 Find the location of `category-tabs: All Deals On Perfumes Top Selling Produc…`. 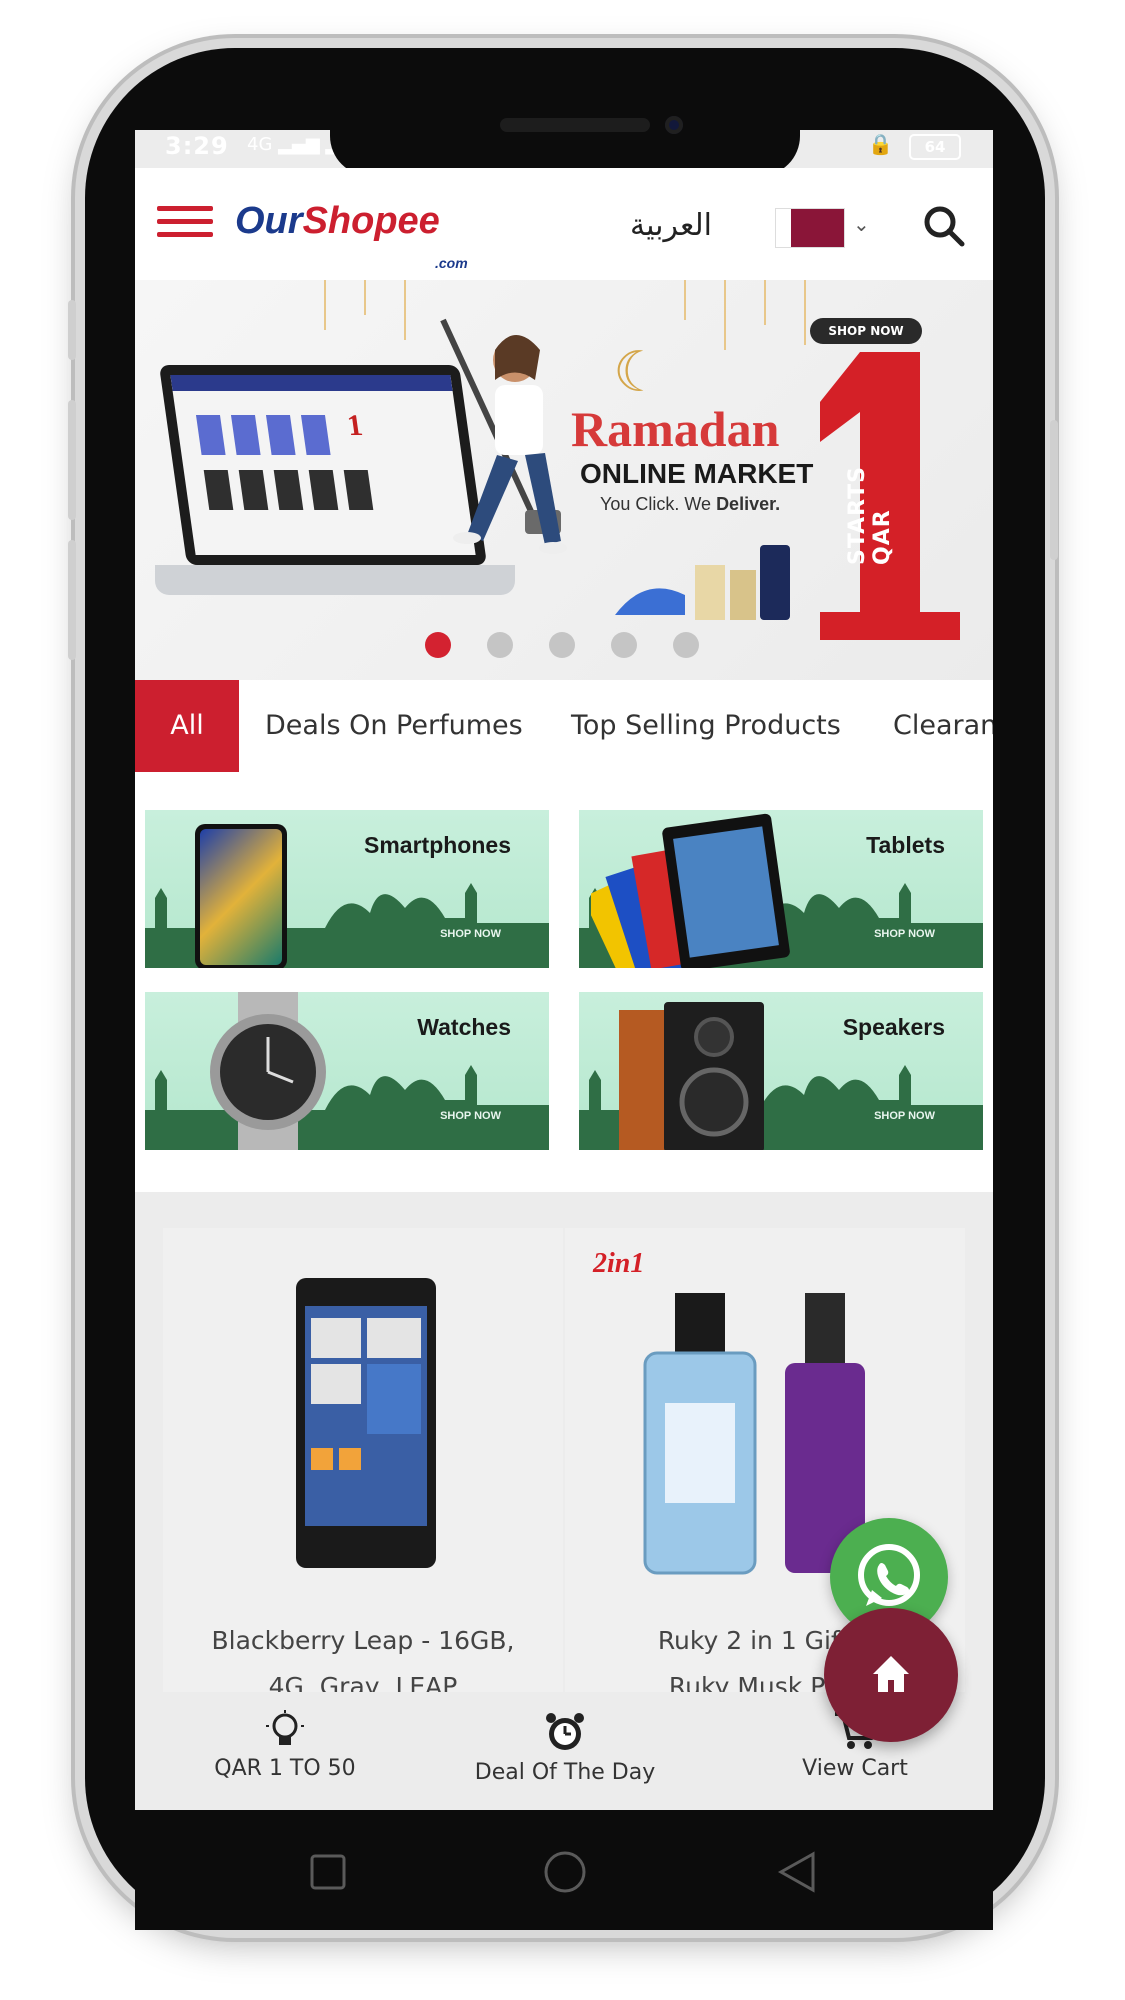

category-tabs: All Deals On Perfumes Top Selling Produc… is located at coordinates (564, 726).